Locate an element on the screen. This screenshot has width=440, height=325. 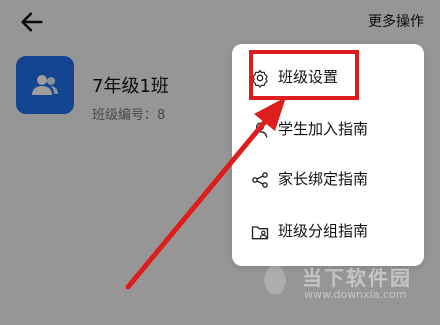
menu-item-student-join-guide: 学生加入指南 is located at coordinates (334, 130).